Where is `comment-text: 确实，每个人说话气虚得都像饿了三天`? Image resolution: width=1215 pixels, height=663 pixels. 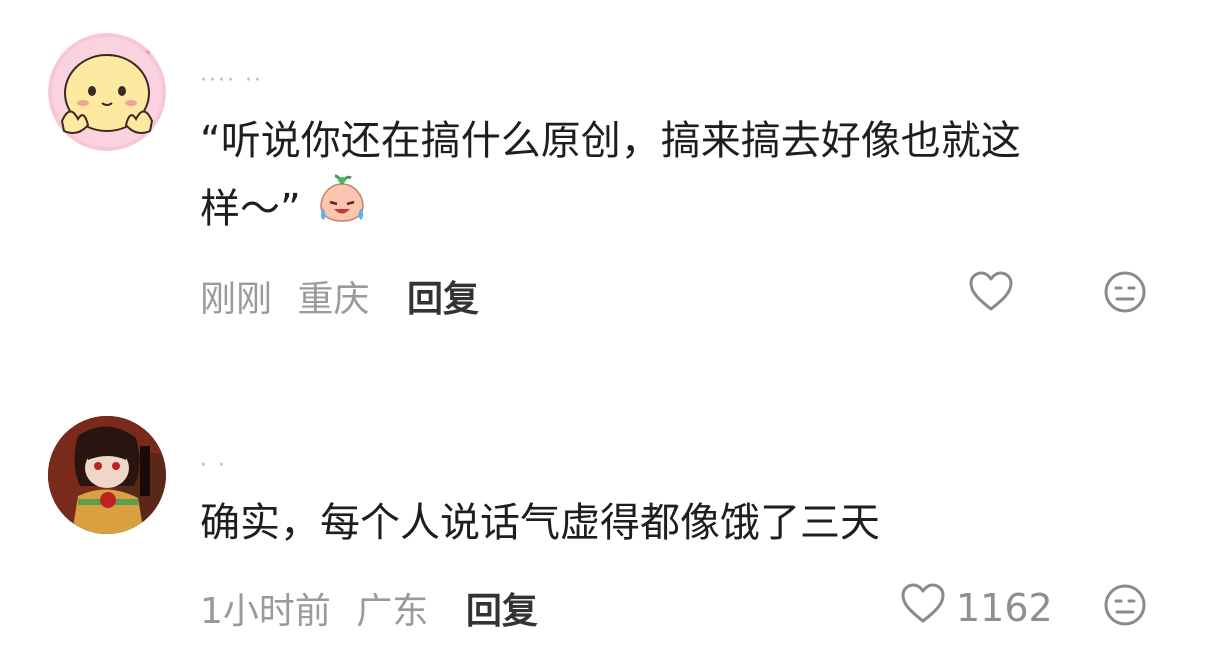 comment-text: 确实，每个人说话气虚得都像饿了三天 is located at coordinates (680, 523).